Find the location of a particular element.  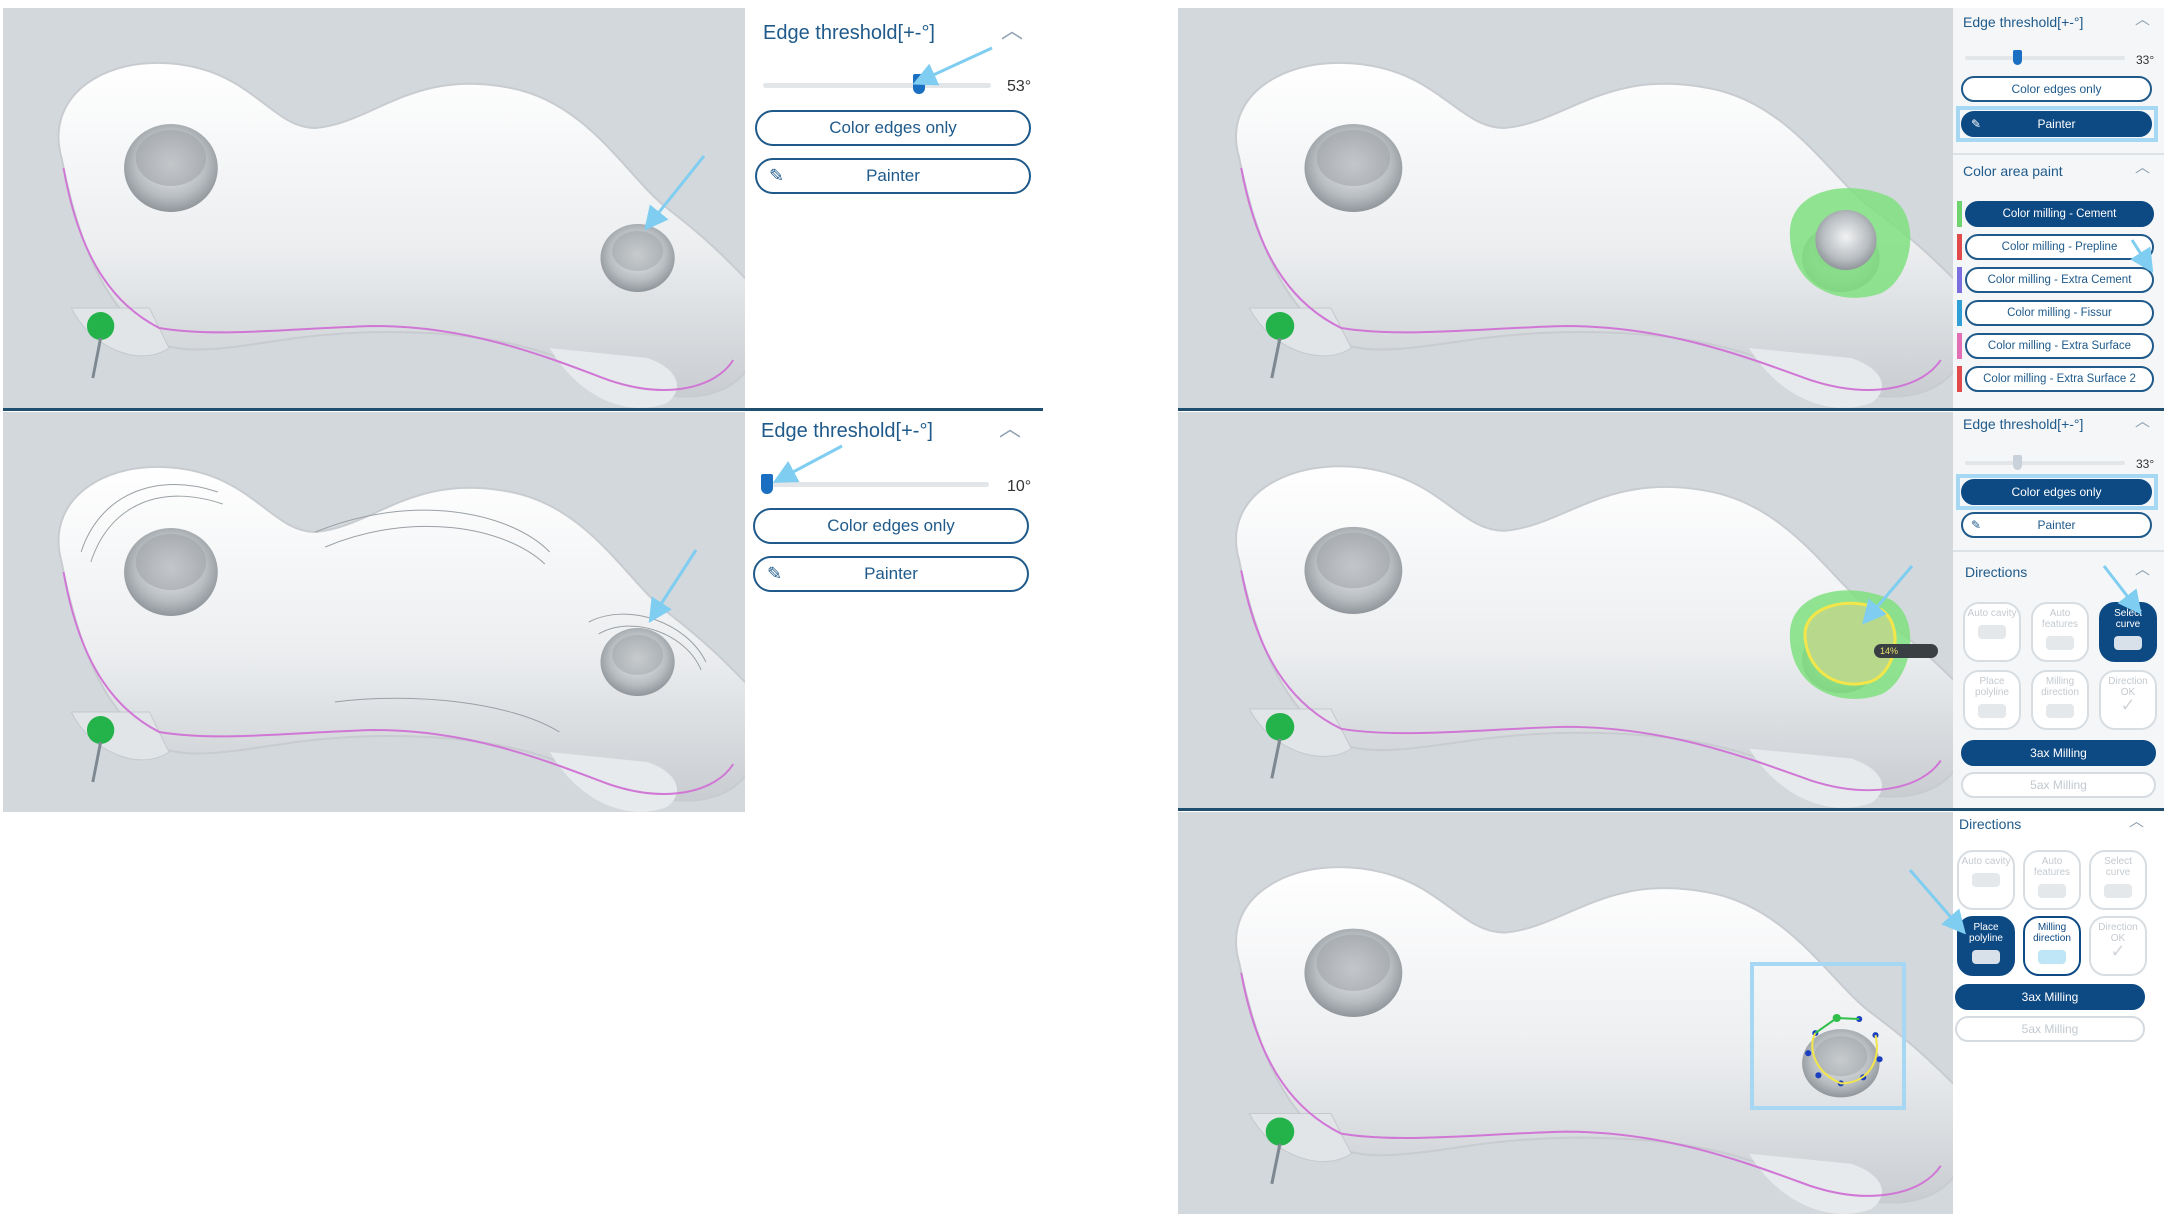

paint-item-prepline: Color milling - Prepline is located at coordinates (2059, 247).